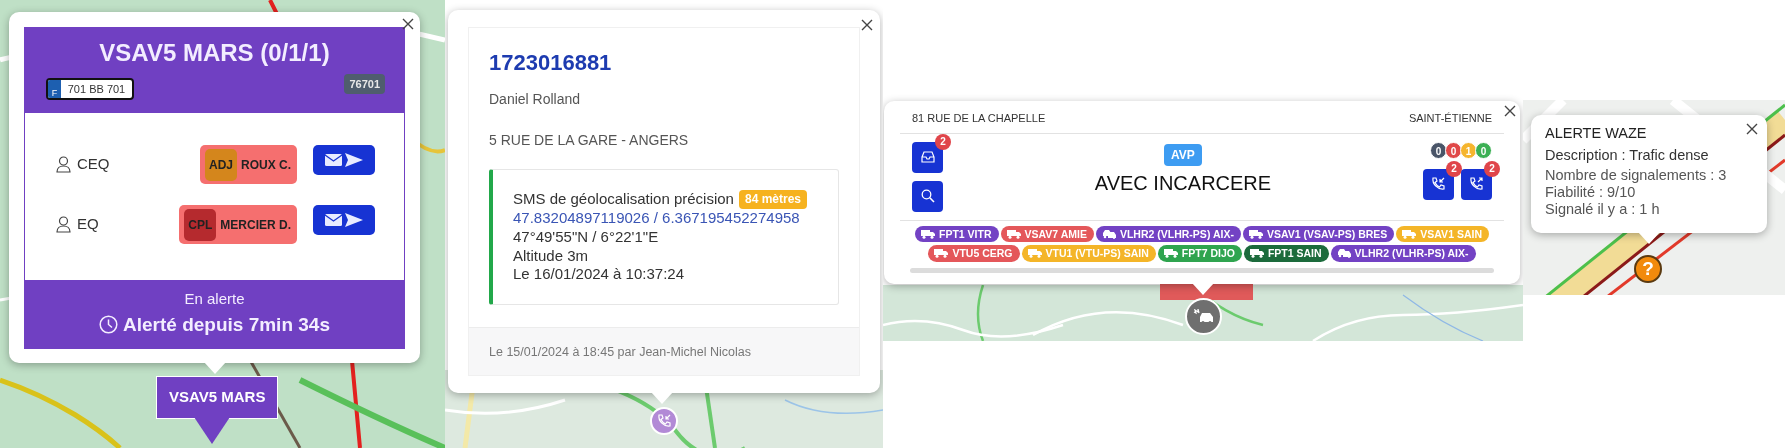  What do you see at coordinates (1450, 118) in the screenshot?
I see `incident-city: SAINT-ÉTIENNE` at bounding box center [1450, 118].